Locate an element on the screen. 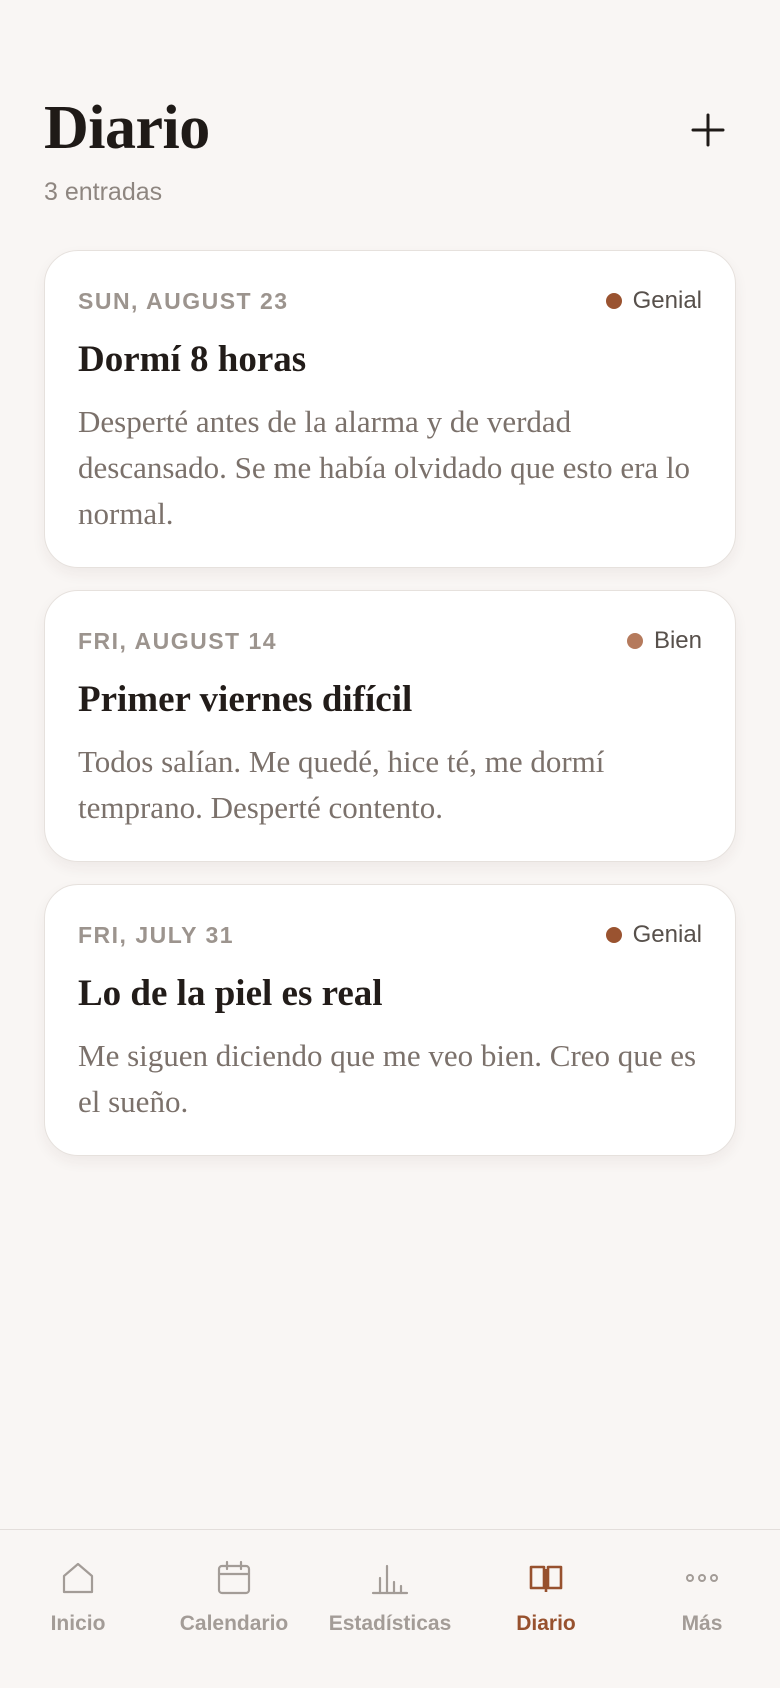 This screenshot has height=1688, width=780. entry-date: FRI, JULY 31 is located at coordinates (156, 934).